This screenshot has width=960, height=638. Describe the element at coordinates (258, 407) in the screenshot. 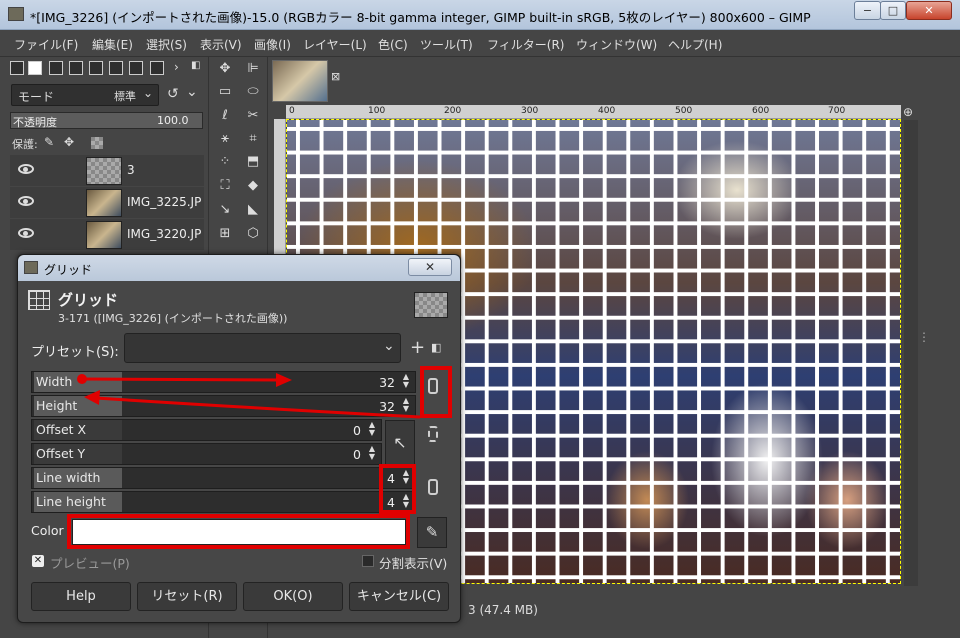

I see `annotation-arrow-height` at that location.